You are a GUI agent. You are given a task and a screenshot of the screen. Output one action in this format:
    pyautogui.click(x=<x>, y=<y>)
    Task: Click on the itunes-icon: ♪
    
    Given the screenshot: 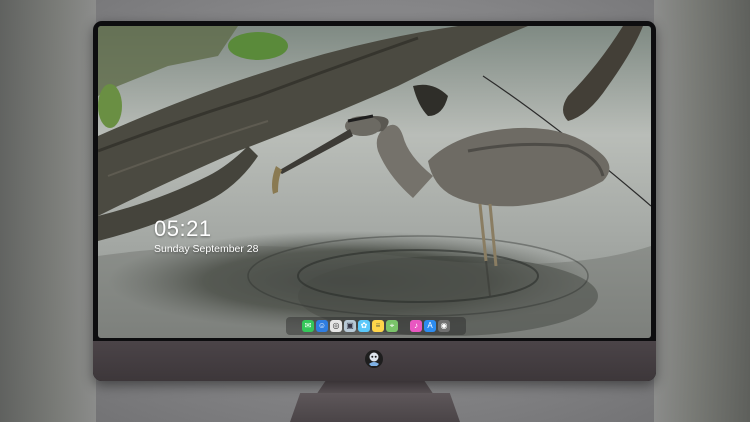 What is the action you would take?
    pyautogui.click(x=416, y=326)
    